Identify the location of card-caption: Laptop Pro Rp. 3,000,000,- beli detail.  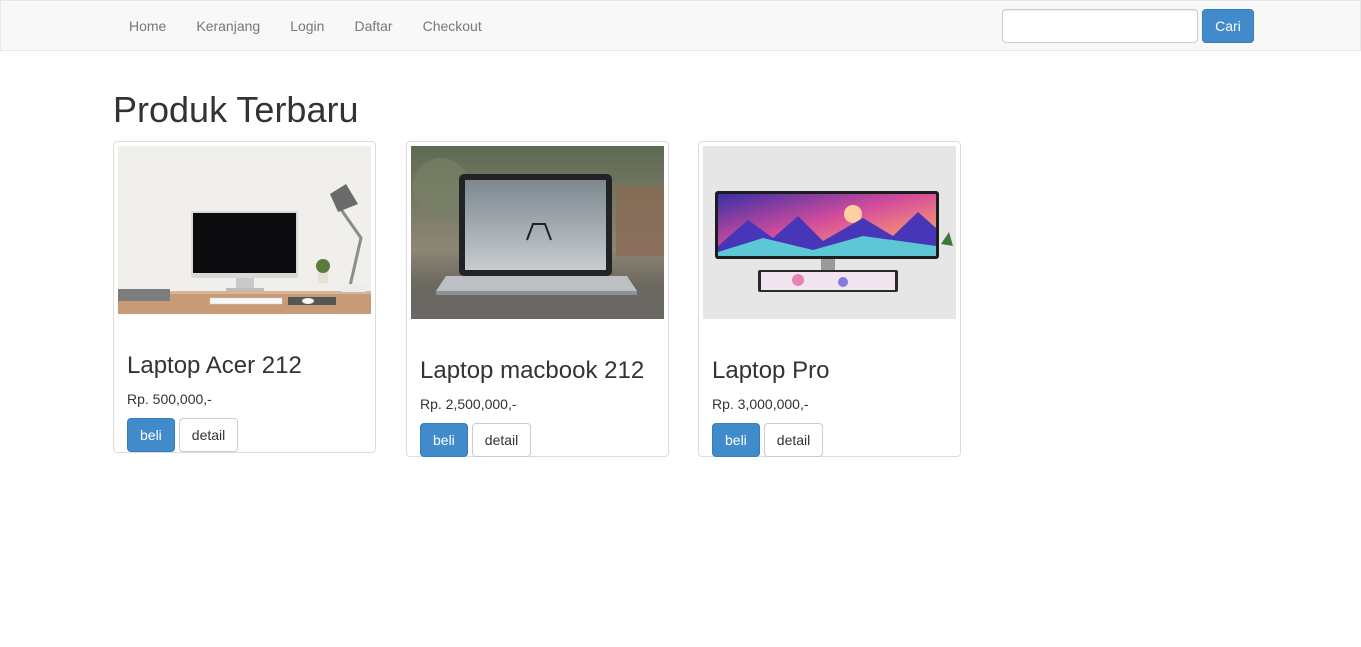
(829, 388).